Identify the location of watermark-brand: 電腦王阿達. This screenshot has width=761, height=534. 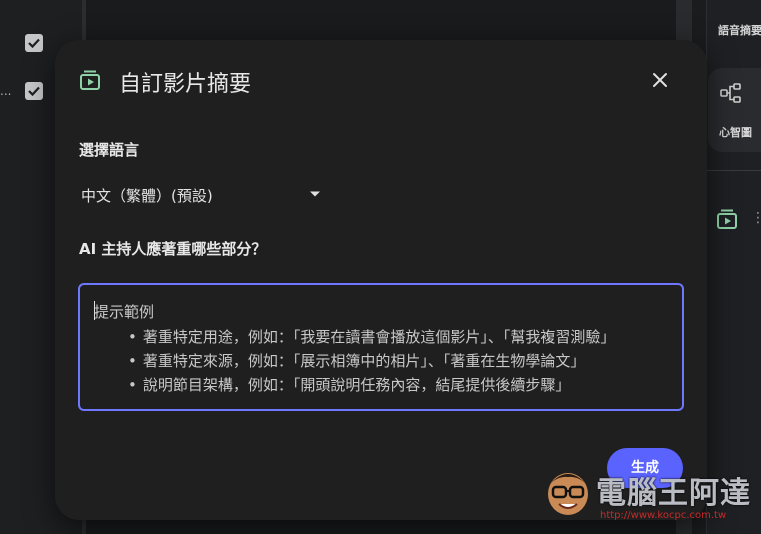
(673, 493).